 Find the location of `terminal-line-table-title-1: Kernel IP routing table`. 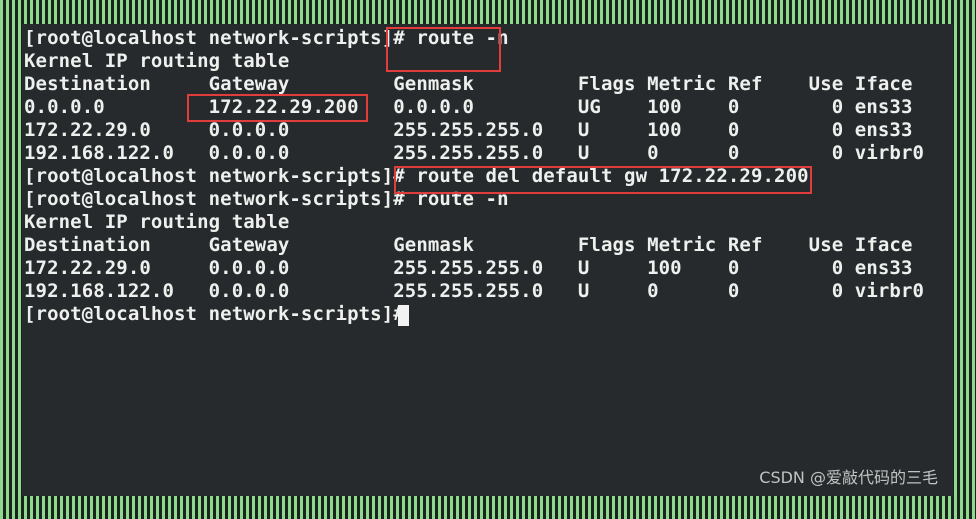

terminal-line-table-title-1: Kernel IP routing table is located at coordinates (157, 61).